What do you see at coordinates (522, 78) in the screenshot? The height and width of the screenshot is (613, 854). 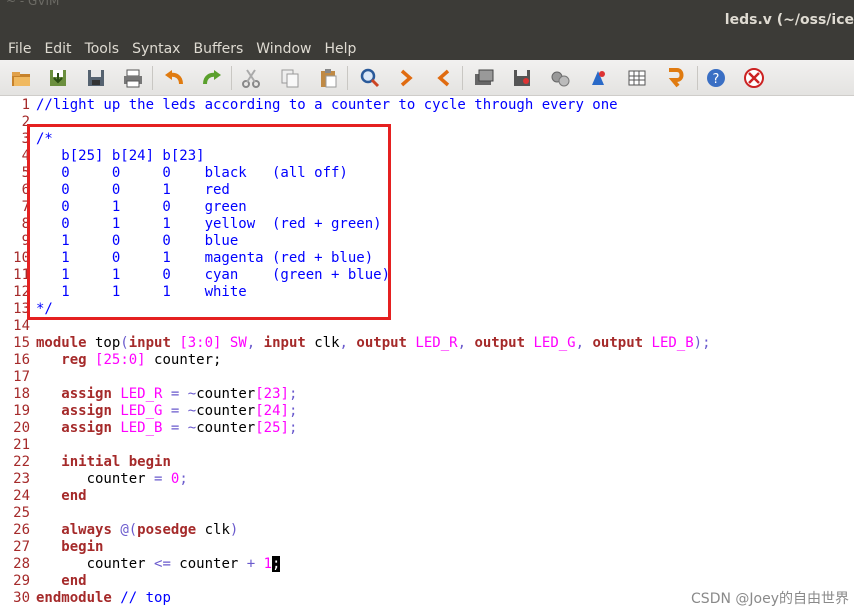 I see `save-session-icon` at bounding box center [522, 78].